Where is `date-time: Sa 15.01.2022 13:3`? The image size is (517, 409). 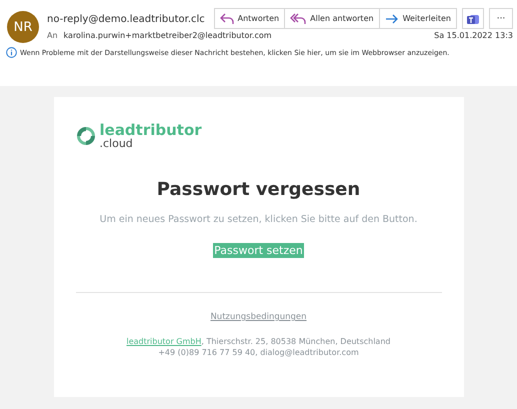 date-time: Sa 15.01.2022 13:3 is located at coordinates (473, 35).